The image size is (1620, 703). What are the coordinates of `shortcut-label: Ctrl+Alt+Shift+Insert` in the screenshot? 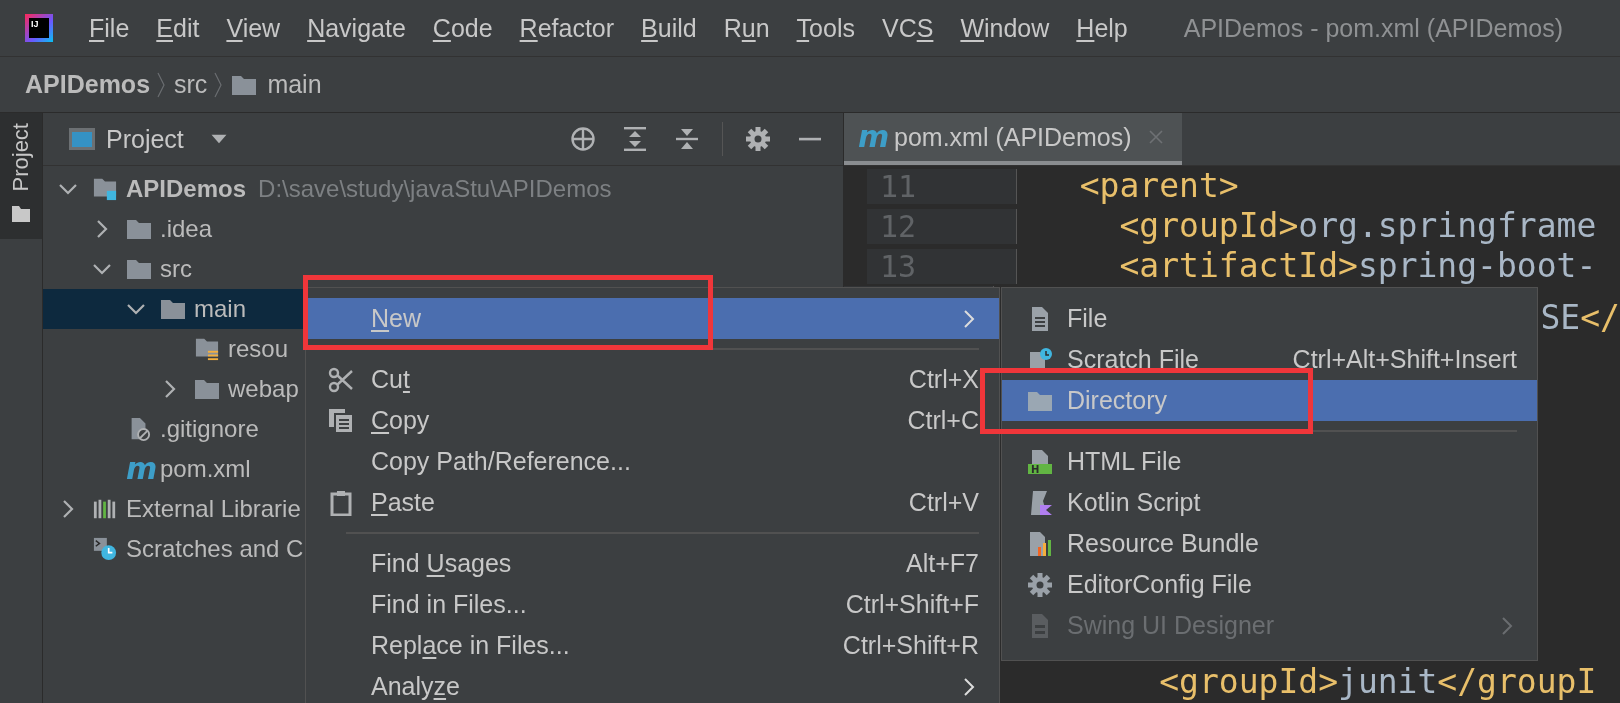 It's located at (1405, 359).